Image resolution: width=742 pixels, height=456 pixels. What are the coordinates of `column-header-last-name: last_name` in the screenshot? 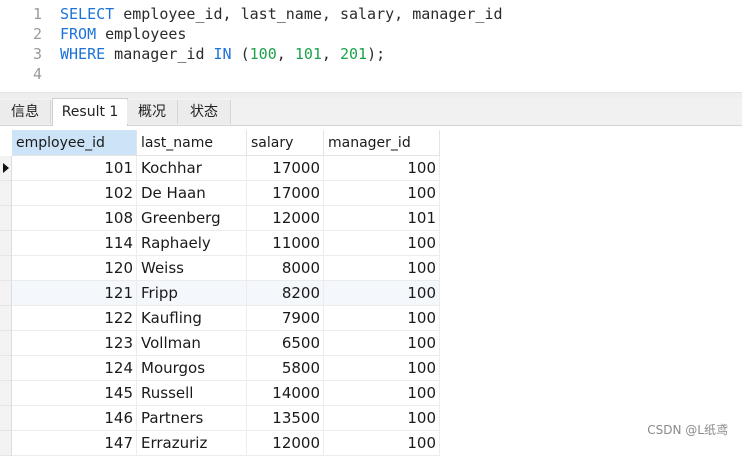 It's located at (192, 143).